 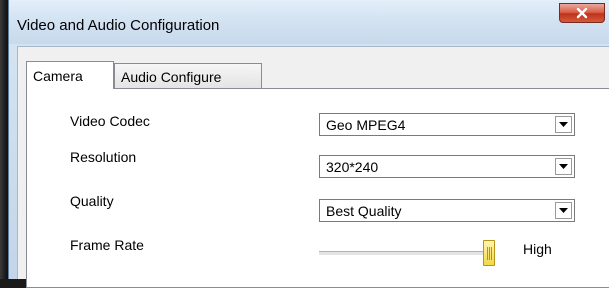 I want to click on video-codec-select: Geo MPEG4, so click(x=447, y=124).